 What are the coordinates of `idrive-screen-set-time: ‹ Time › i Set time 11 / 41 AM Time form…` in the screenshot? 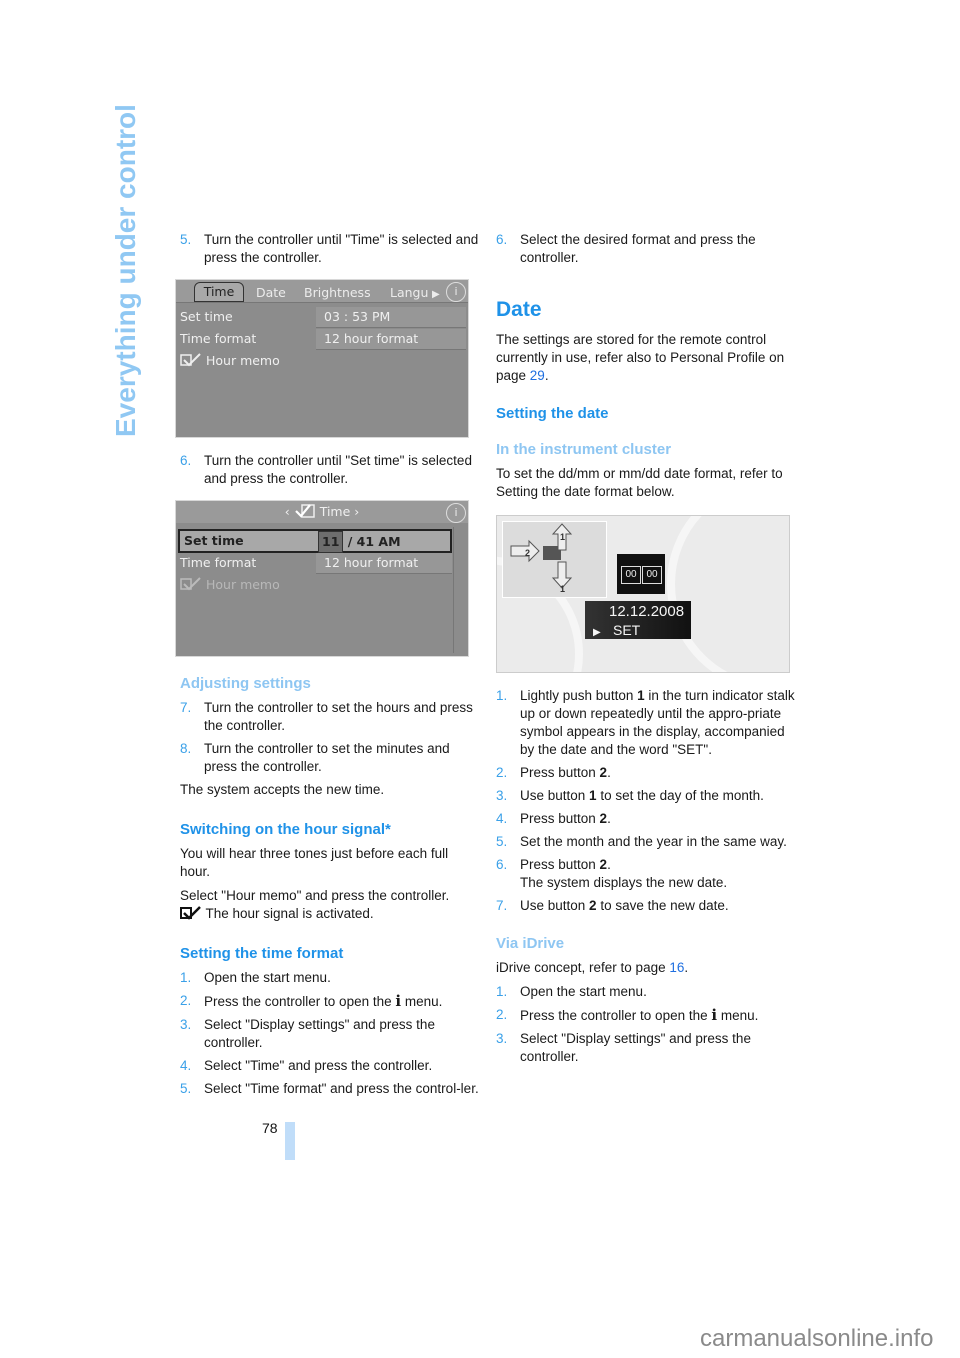 It's located at (322, 578).